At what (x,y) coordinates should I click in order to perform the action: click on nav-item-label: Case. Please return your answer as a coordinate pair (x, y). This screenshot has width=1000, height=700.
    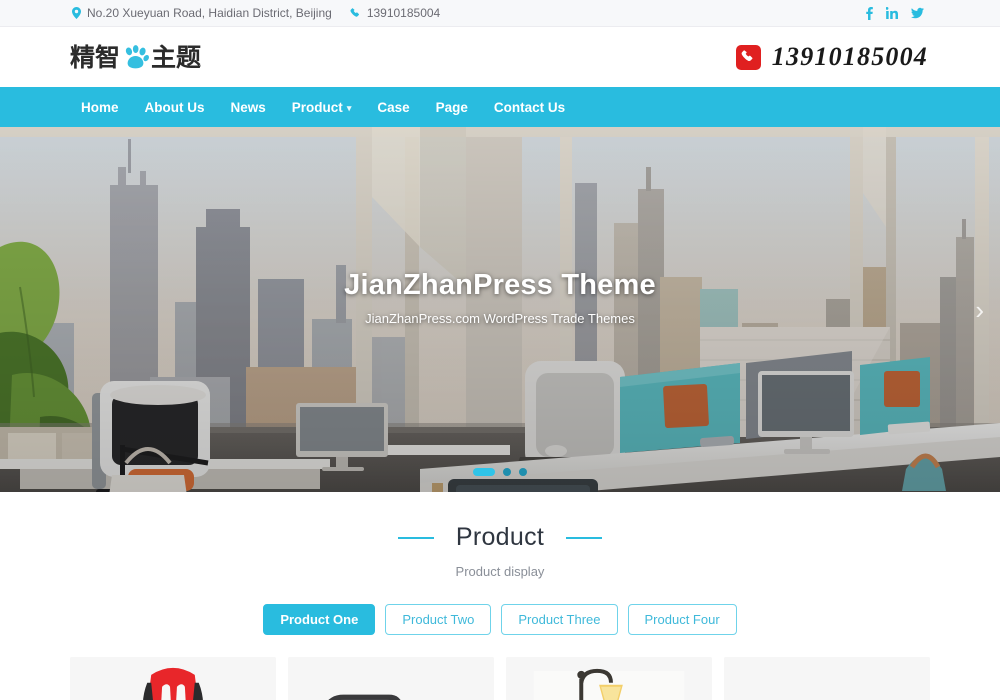
    Looking at the image, I should click on (393, 107).